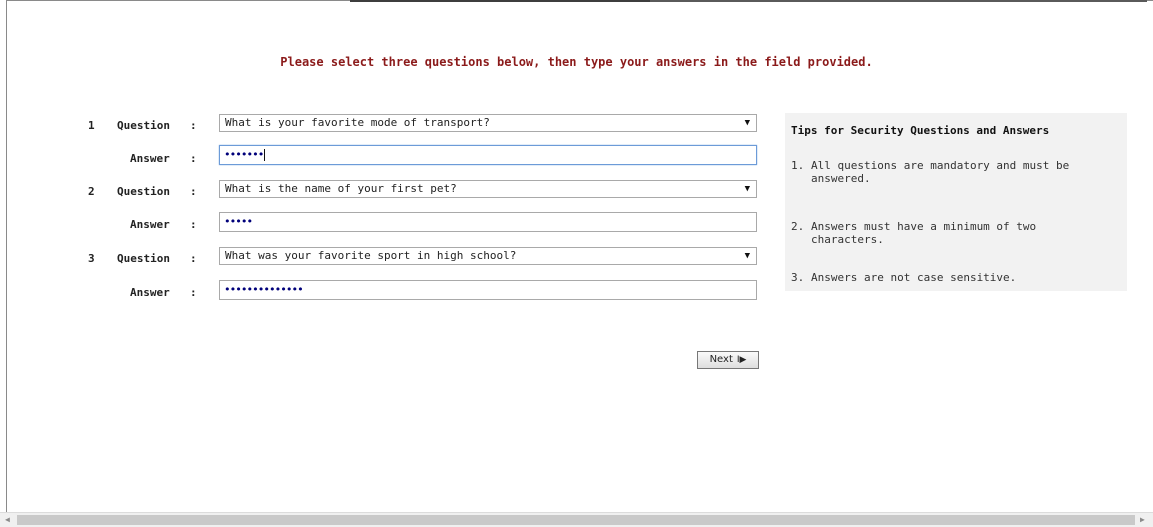  I want to click on top-divider-right, so click(898, 1).